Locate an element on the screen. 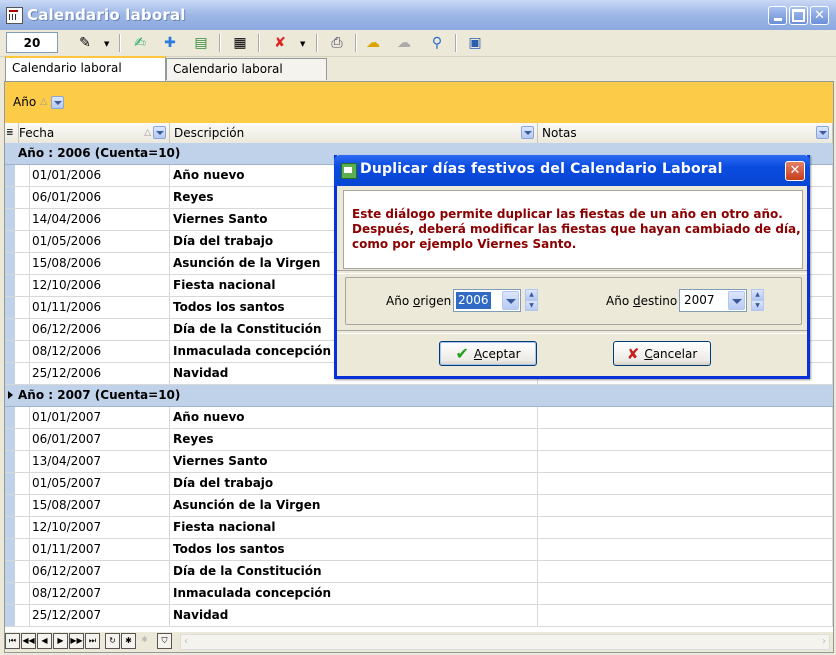  cell-descripcion: Viernes Santo is located at coordinates (354, 461).